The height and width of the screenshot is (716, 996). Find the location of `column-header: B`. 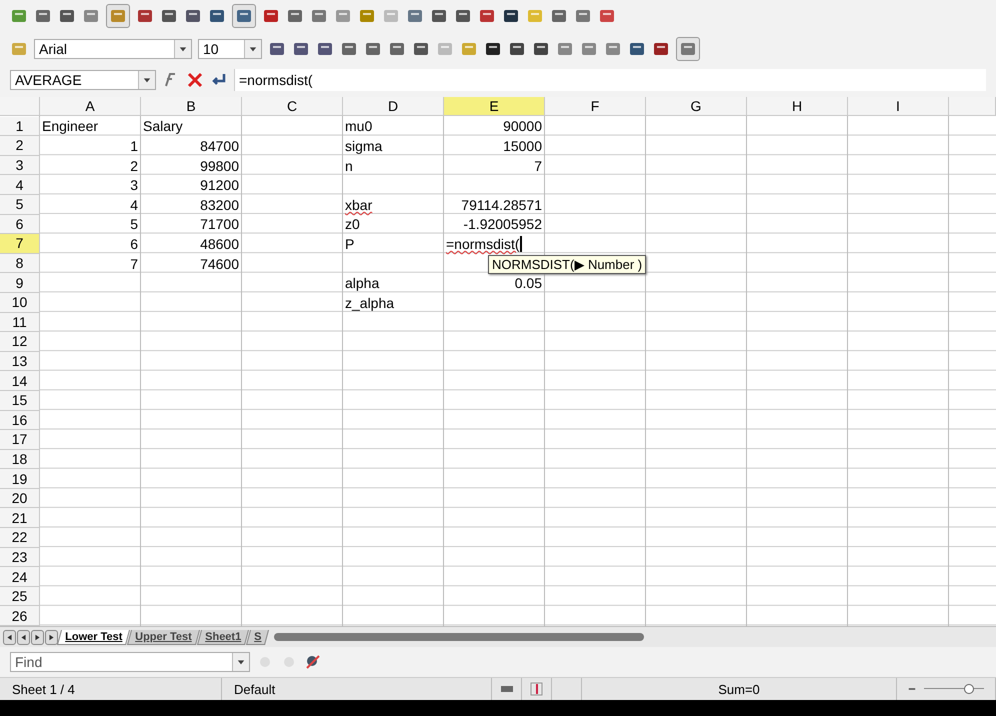

column-header: B is located at coordinates (191, 106).